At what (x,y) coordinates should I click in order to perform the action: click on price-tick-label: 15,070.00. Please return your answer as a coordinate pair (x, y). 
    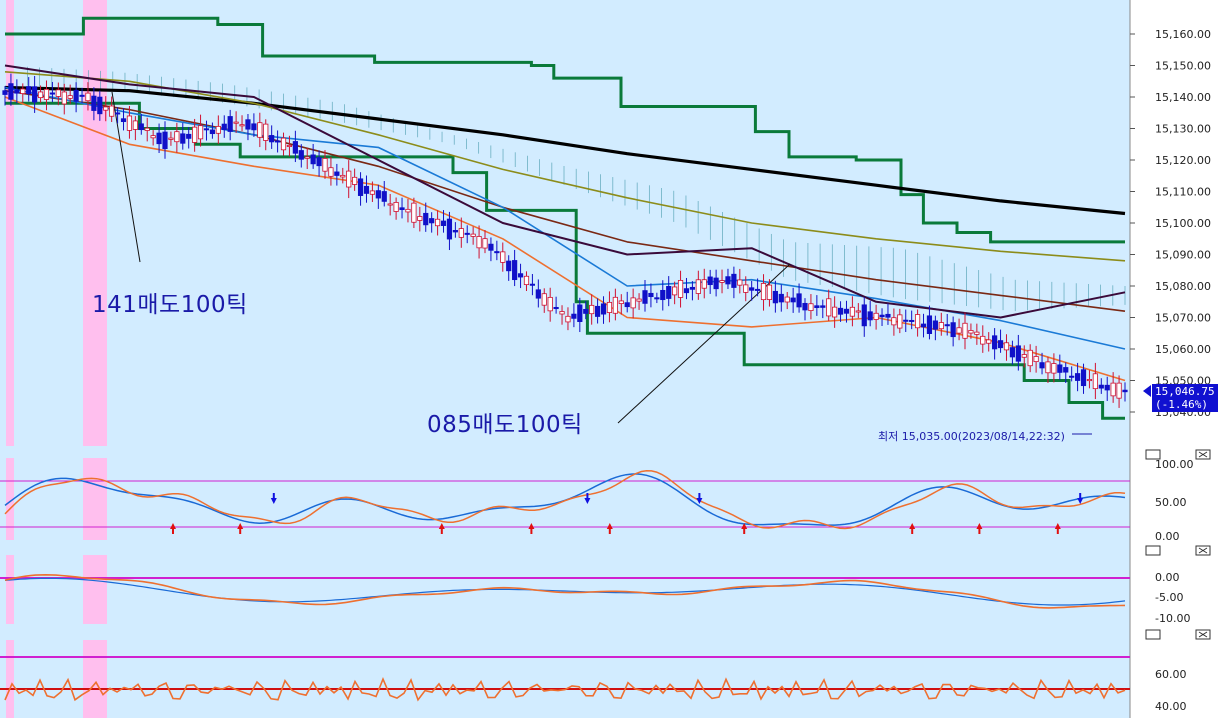
    Looking at the image, I should click on (1183, 318).